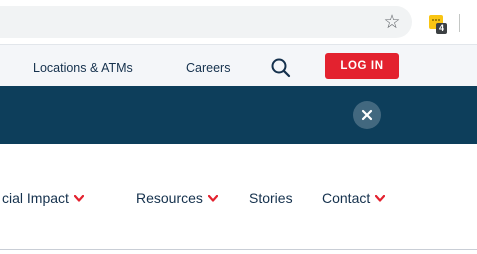 The height and width of the screenshot is (254, 477). I want to click on nav-item-label: cial Impact, so click(35, 198).